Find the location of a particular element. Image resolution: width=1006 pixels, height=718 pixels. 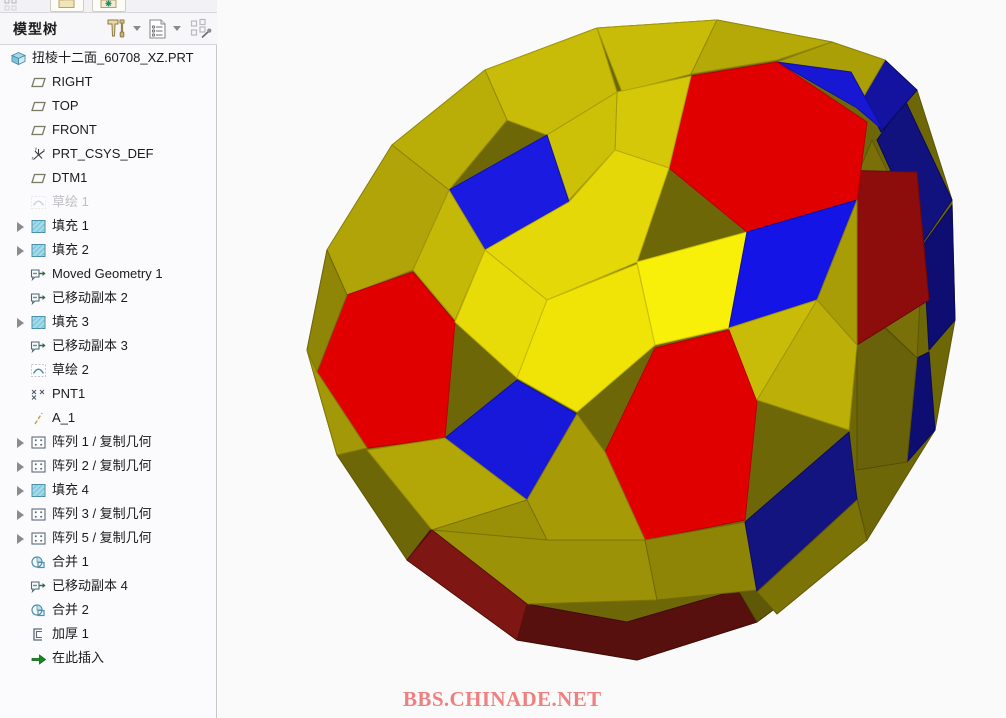

hammer-screwdriver-icon is located at coordinates (116, 28).